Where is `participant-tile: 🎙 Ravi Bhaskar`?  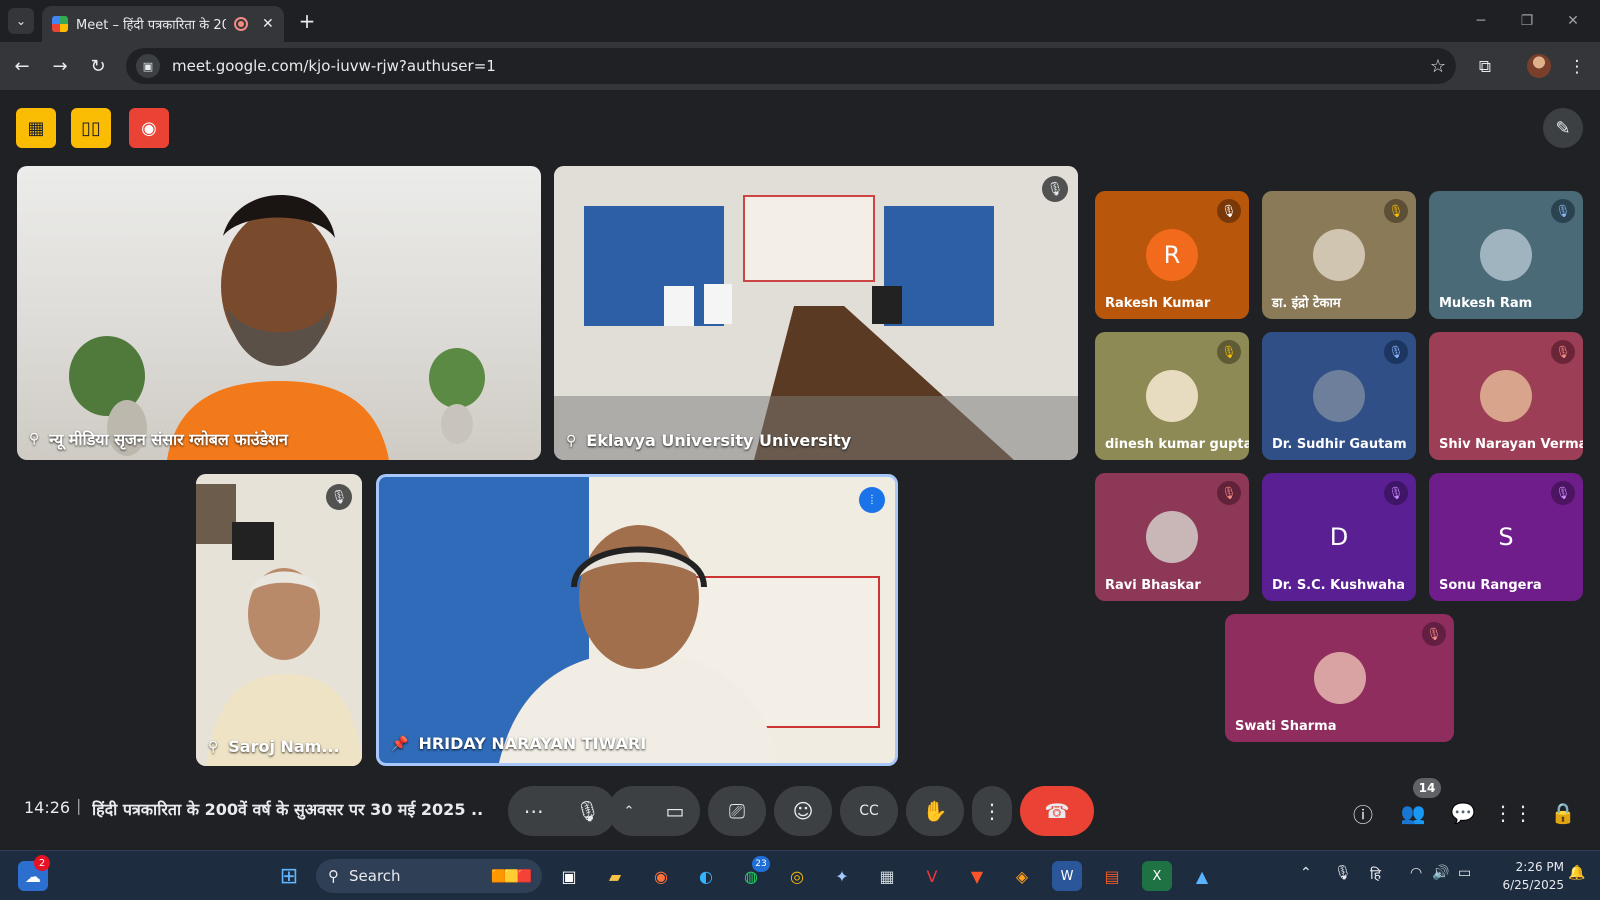 participant-tile: 🎙 Ravi Bhaskar is located at coordinates (1172, 537).